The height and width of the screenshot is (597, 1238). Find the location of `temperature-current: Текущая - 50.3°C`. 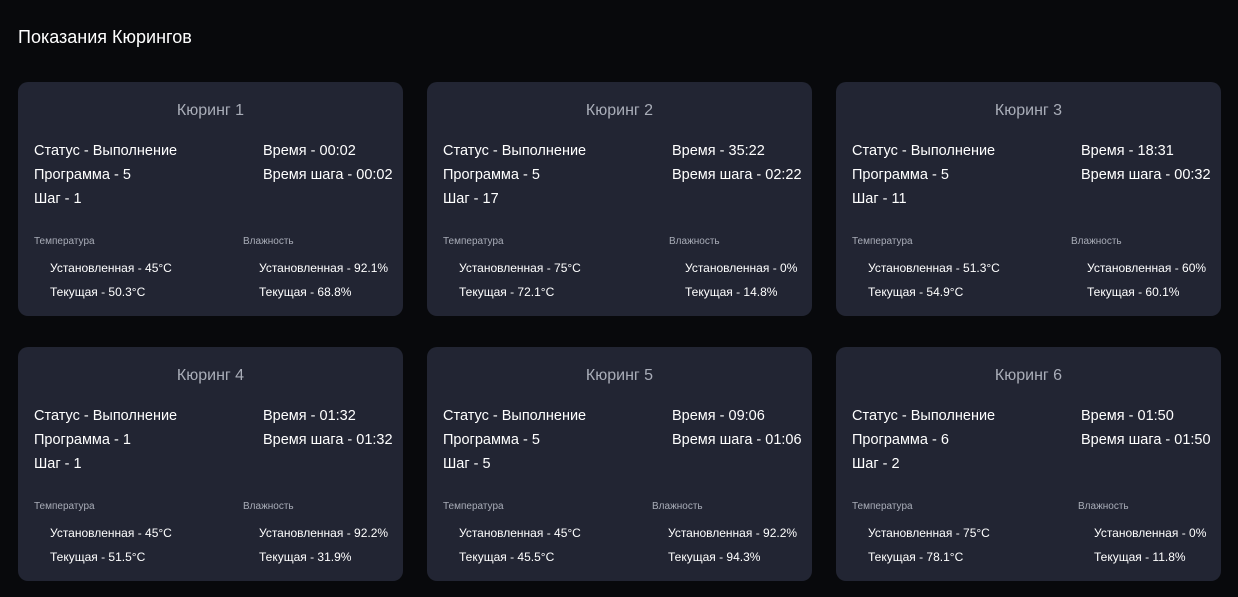

temperature-current: Текущая - 50.3°C is located at coordinates (98, 292).